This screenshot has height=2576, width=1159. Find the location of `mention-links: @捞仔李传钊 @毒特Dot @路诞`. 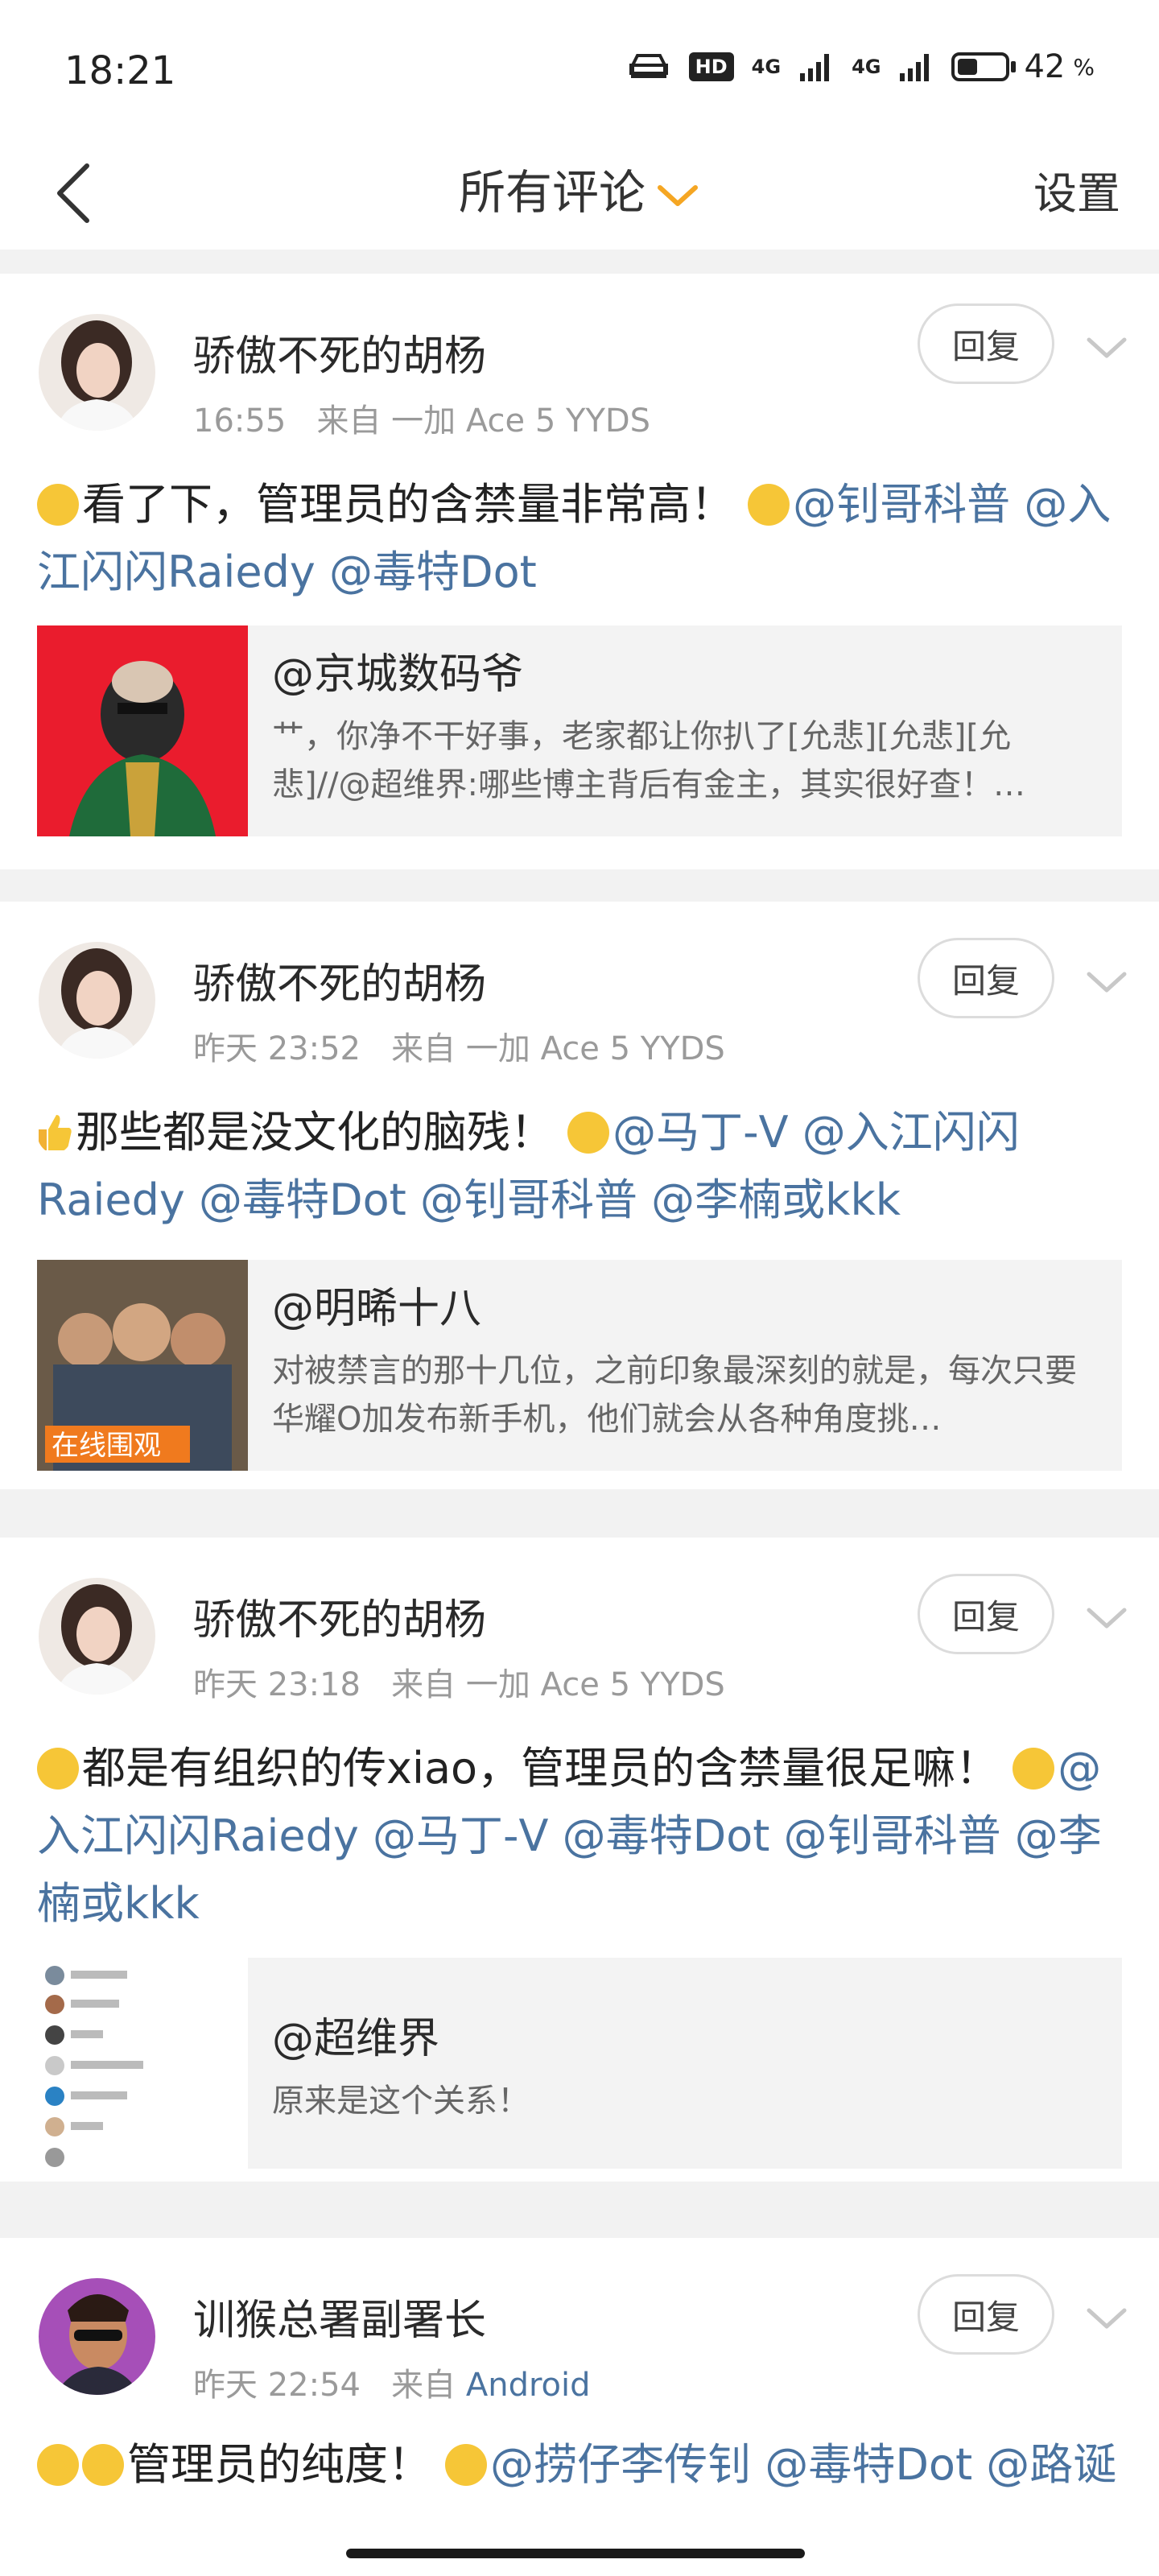

mention-links: @捞仔李传钊 @毒特Dot @路诞 is located at coordinates (803, 2464).